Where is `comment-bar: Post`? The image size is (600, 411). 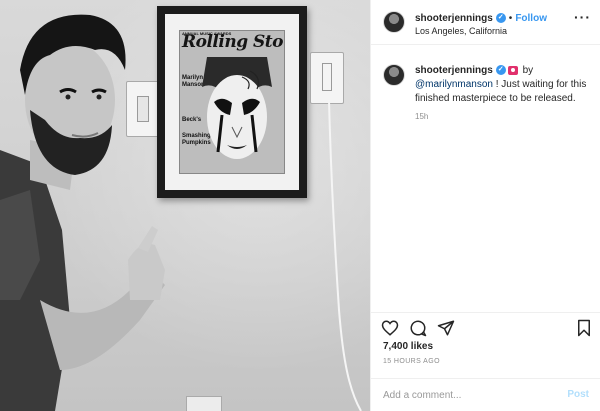
comment-bar: Post is located at coordinates (485, 394).